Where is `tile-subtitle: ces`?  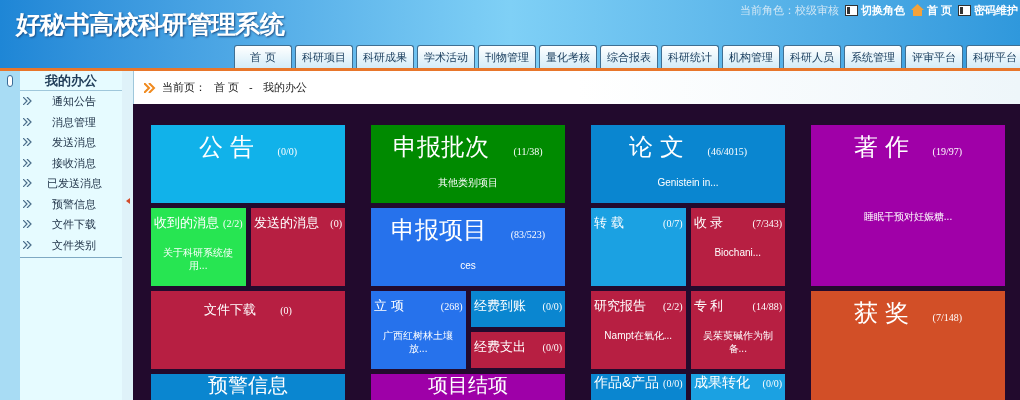 tile-subtitle: ces is located at coordinates (468, 266).